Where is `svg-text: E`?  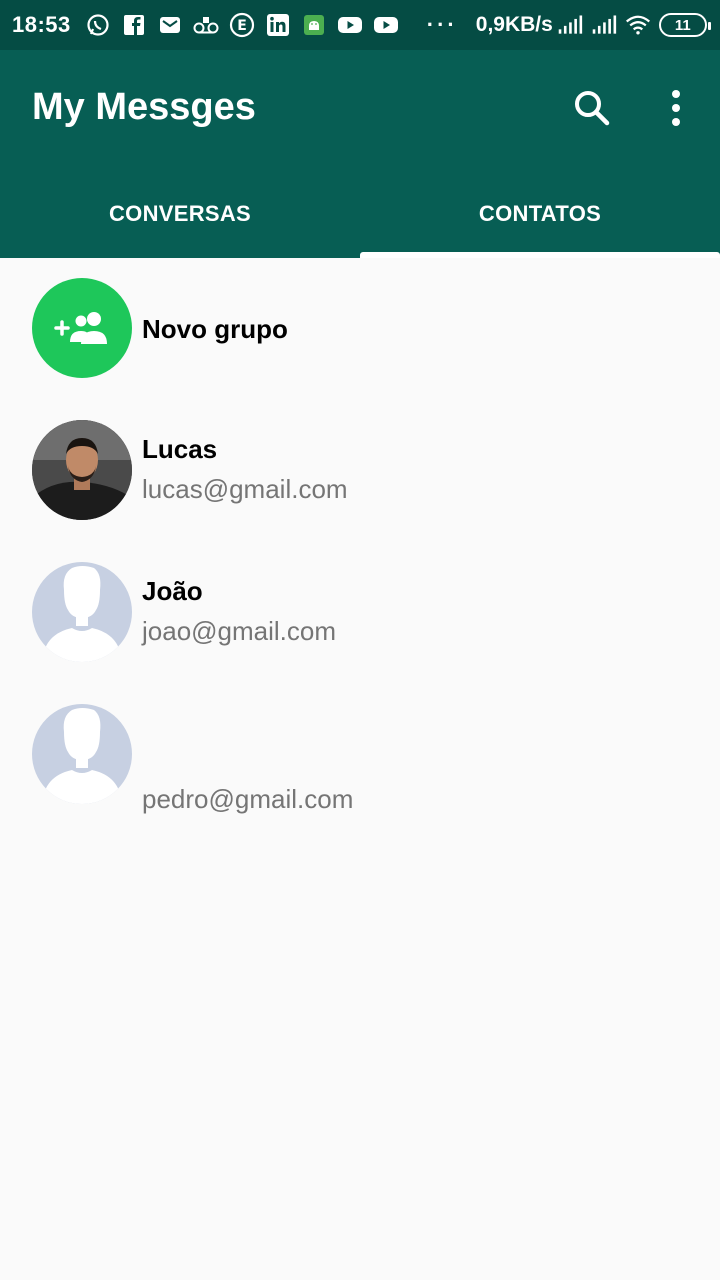 svg-text: E is located at coordinates (242, 26).